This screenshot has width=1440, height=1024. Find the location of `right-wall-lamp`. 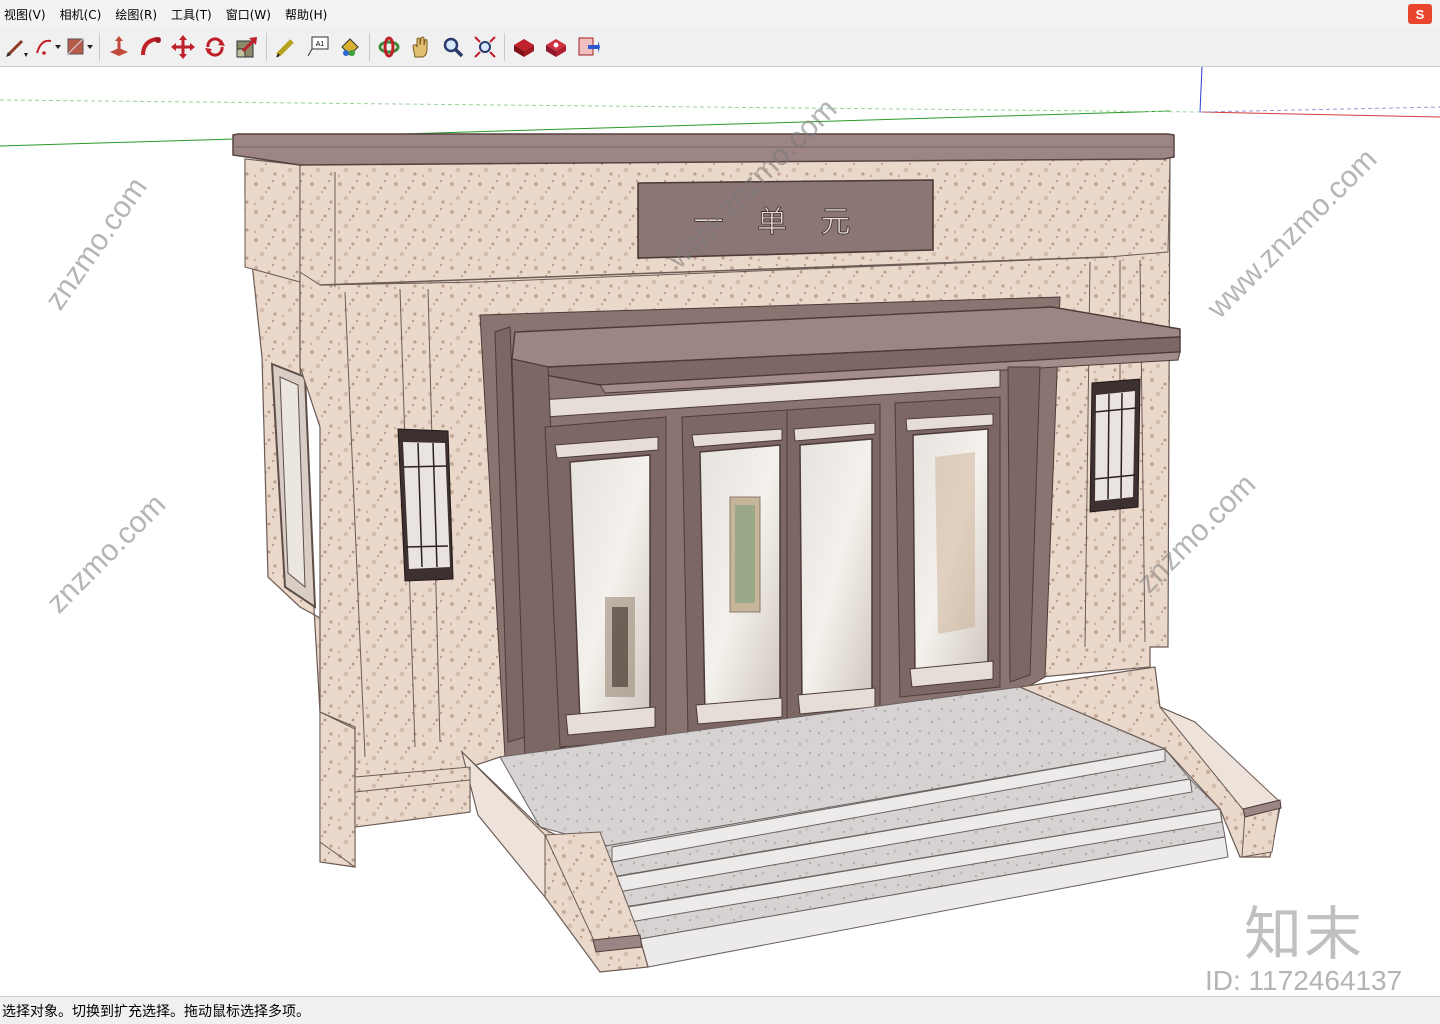

right-wall-lamp is located at coordinates (1115, 445).